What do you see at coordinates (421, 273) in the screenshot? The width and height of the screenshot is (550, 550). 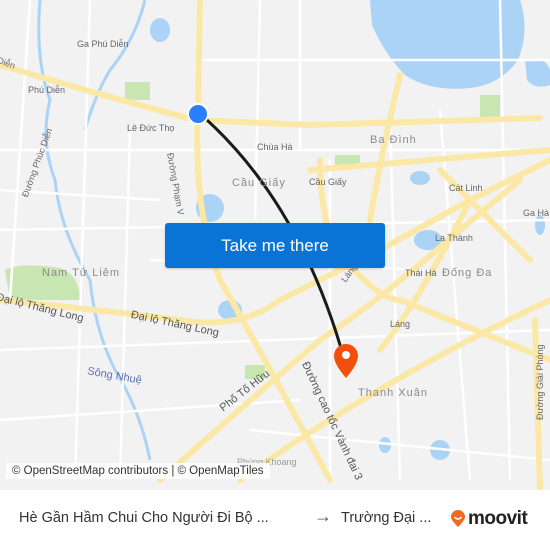 I see `map-label-thai-ha: Thái Hà` at bounding box center [421, 273].